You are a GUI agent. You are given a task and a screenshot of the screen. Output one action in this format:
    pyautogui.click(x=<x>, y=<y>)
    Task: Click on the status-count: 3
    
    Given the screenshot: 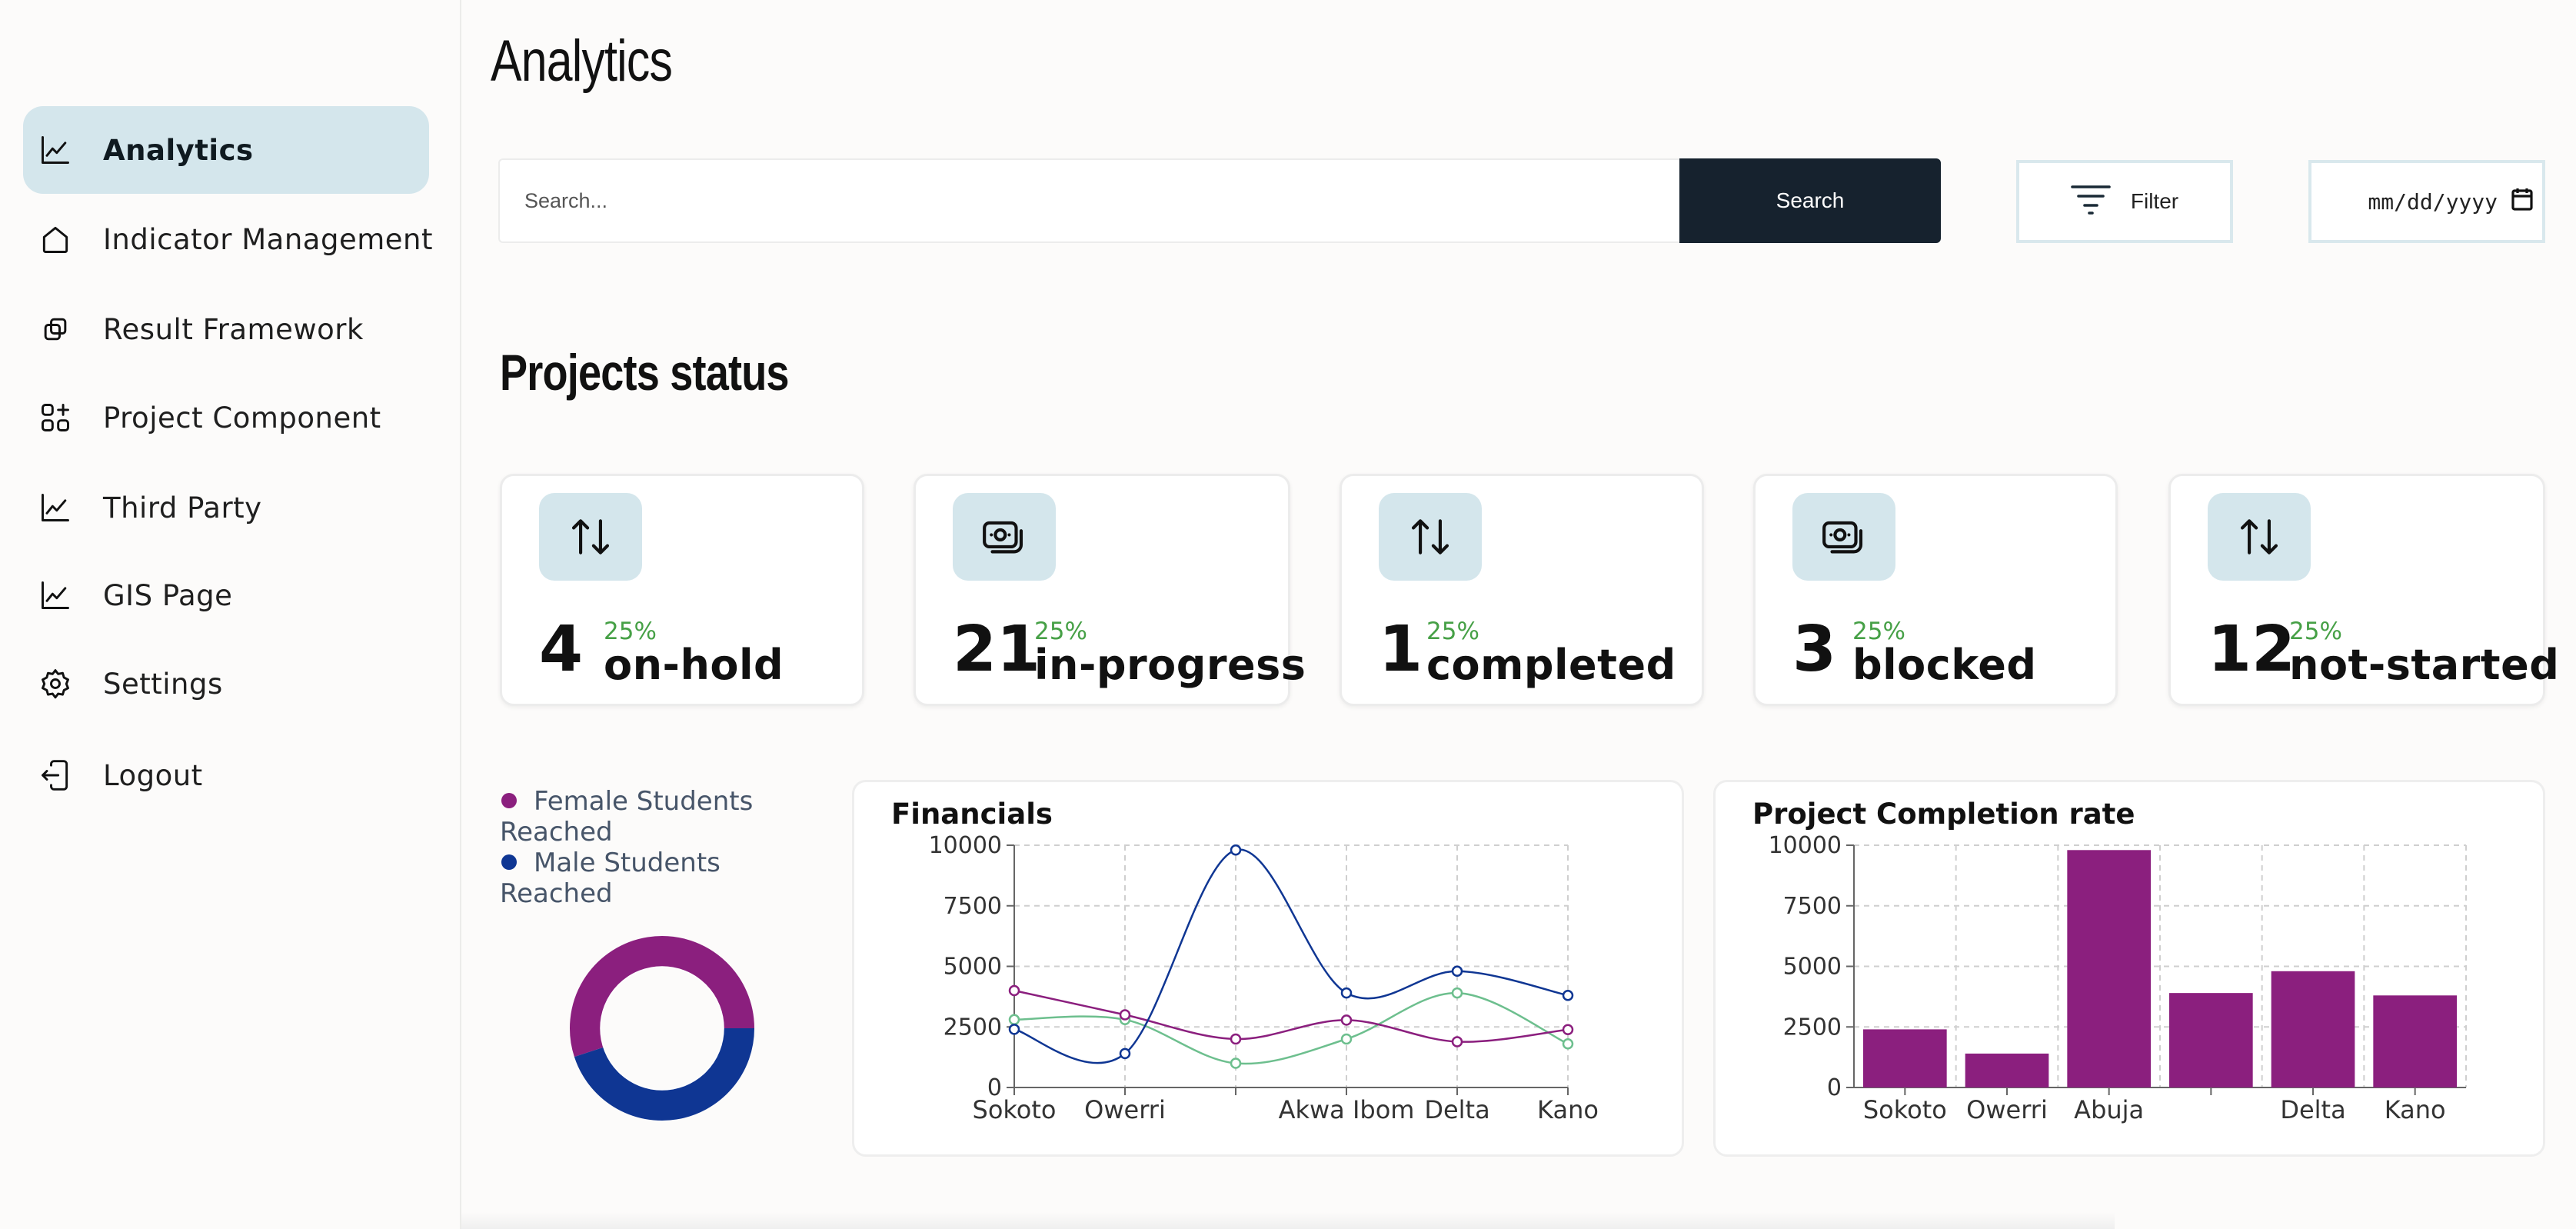 What is the action you would take?
    pyautogui.click(x=1814, y=650)
    